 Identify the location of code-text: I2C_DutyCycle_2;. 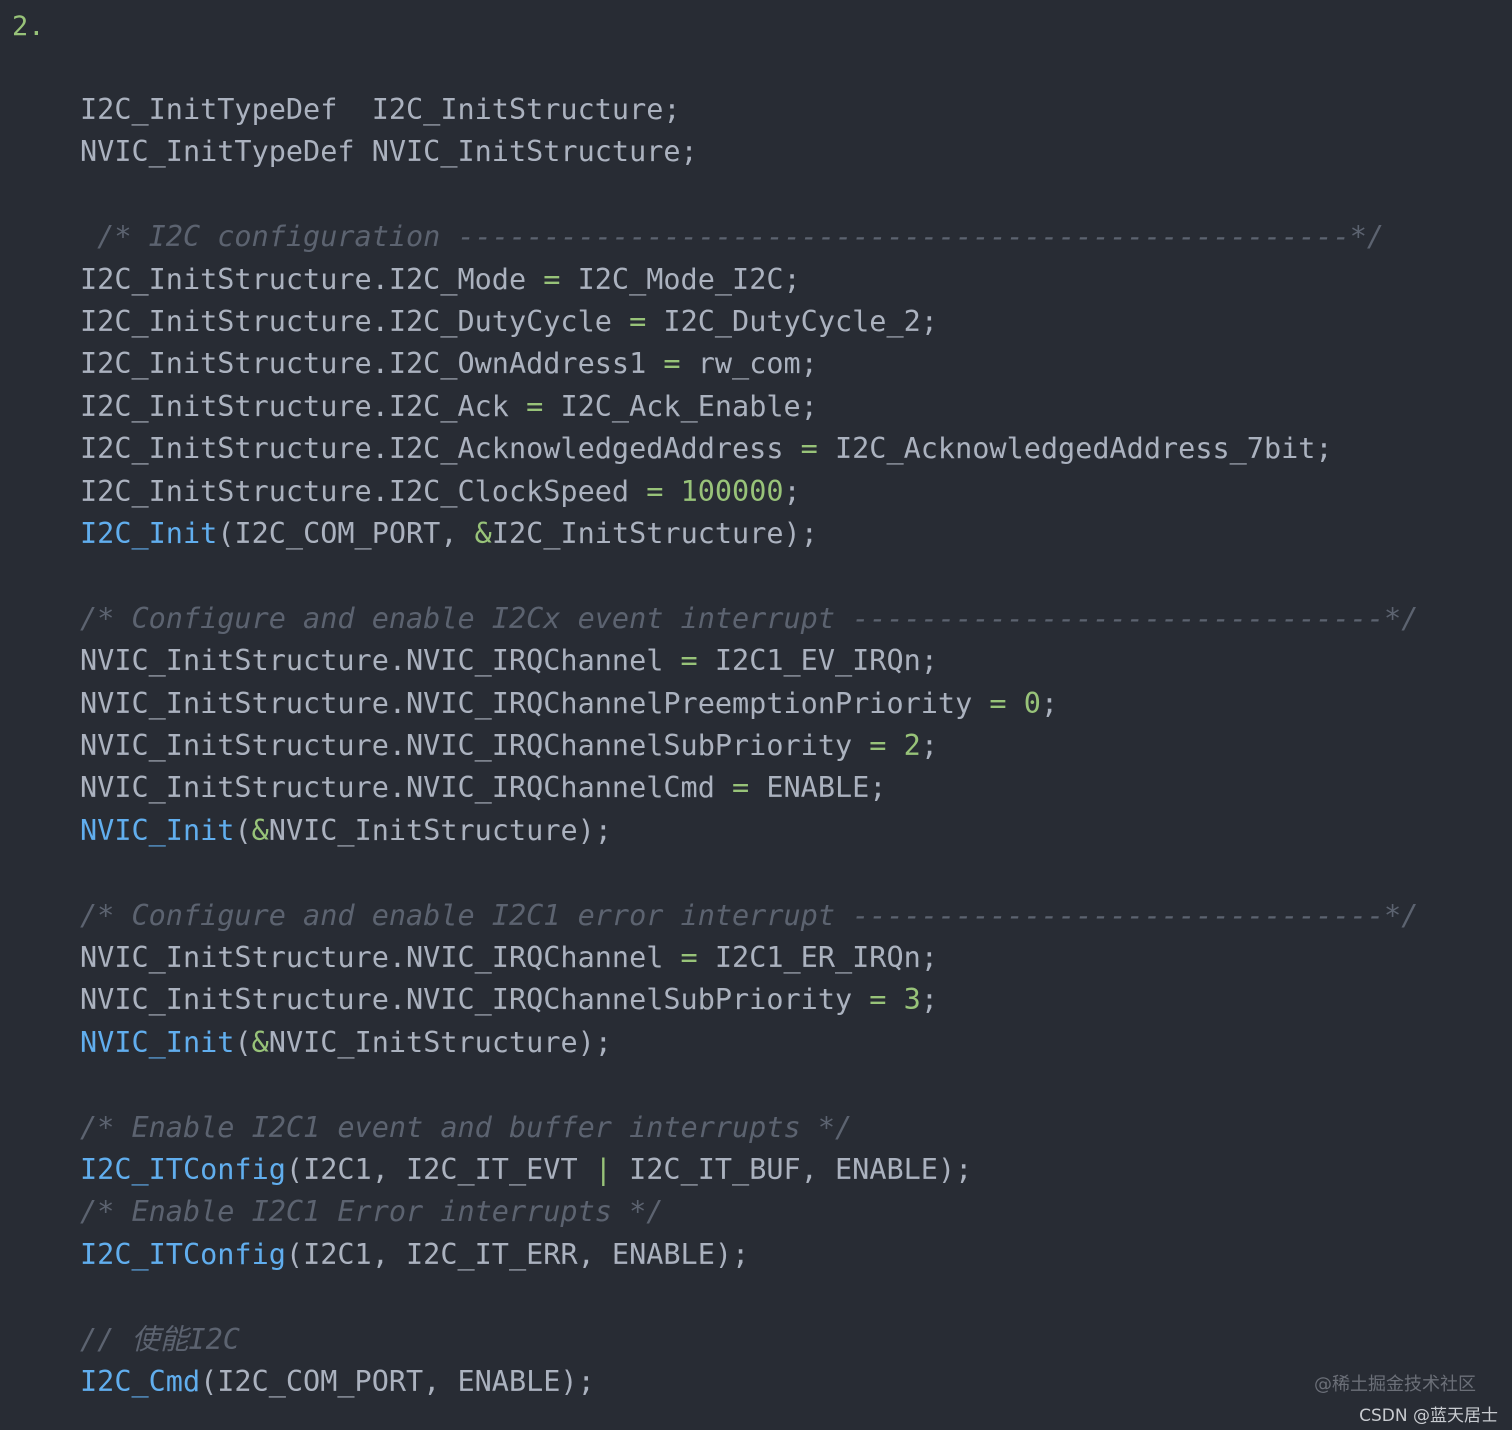
(792, 321).